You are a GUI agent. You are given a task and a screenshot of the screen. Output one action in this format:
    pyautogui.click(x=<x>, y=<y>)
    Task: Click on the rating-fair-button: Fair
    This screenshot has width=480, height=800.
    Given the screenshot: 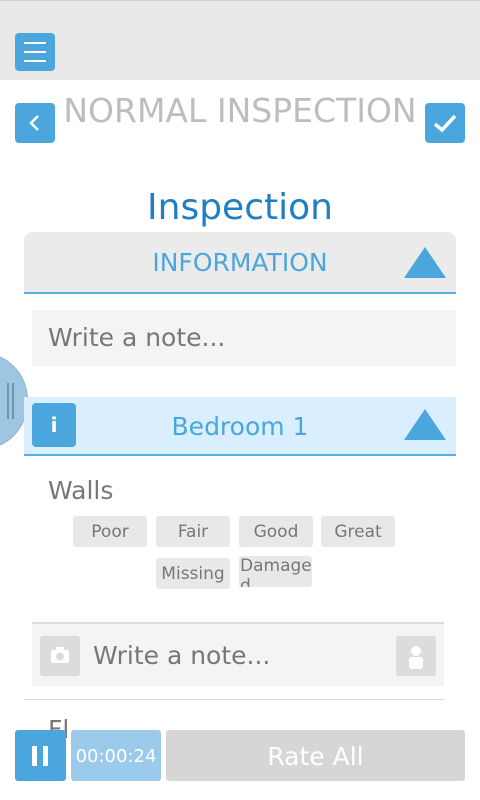 What is the action you would take?
    pyautogui.click(x=193, y=531)
    